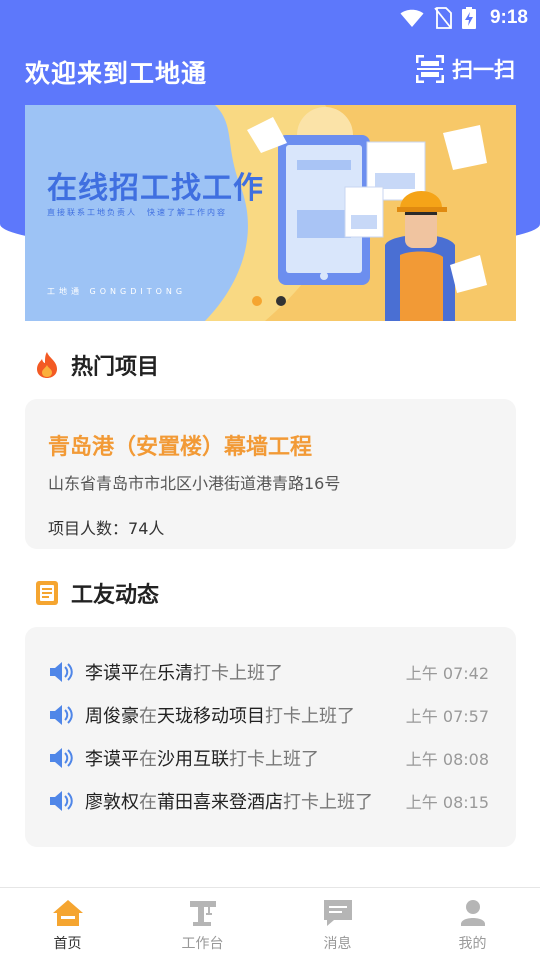  I want to click on tab-messages: 消息, so click(337, 924).